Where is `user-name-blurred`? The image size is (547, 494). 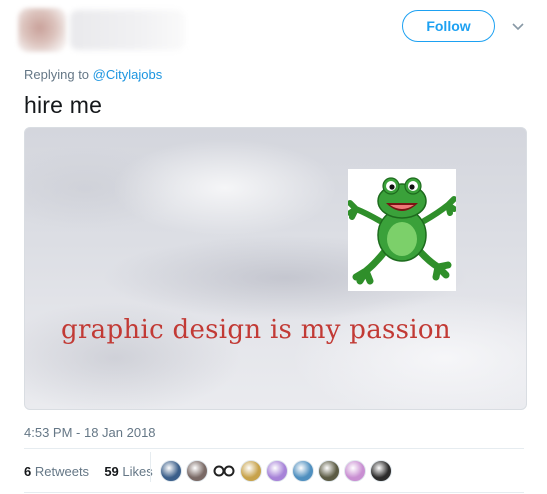
user-name-blurred is located at coordinates (127, 30).